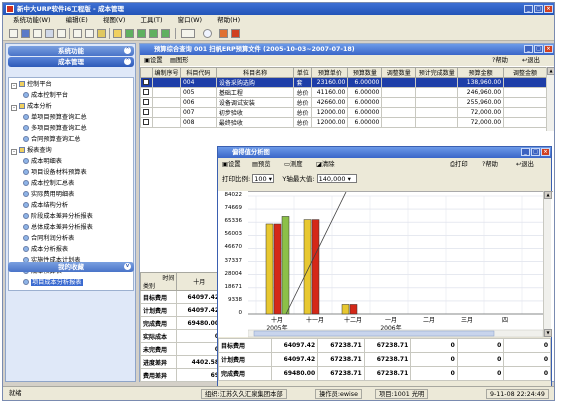 The width and height of the screenshot is (561, 408). Describe the element at coordinates (343, 82) in the screenshot. I see `table-row: 004 设备采购选购套 23160.00 6.00000 138,960.00` at that location.